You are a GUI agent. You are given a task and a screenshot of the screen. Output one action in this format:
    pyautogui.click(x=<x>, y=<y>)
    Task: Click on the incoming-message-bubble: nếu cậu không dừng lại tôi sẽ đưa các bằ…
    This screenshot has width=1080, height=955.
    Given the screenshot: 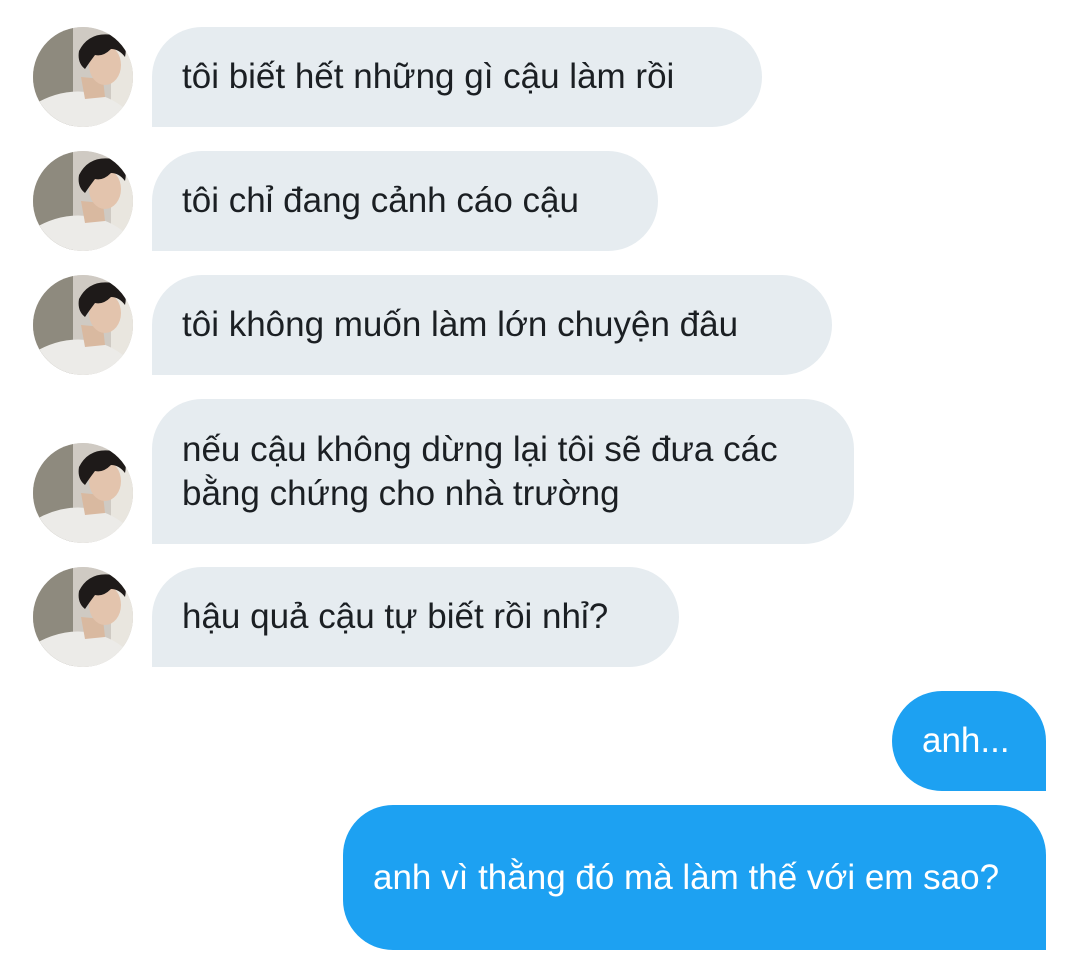 What is the action you would take?
    pyautogui.click(x=503, y=471)
    